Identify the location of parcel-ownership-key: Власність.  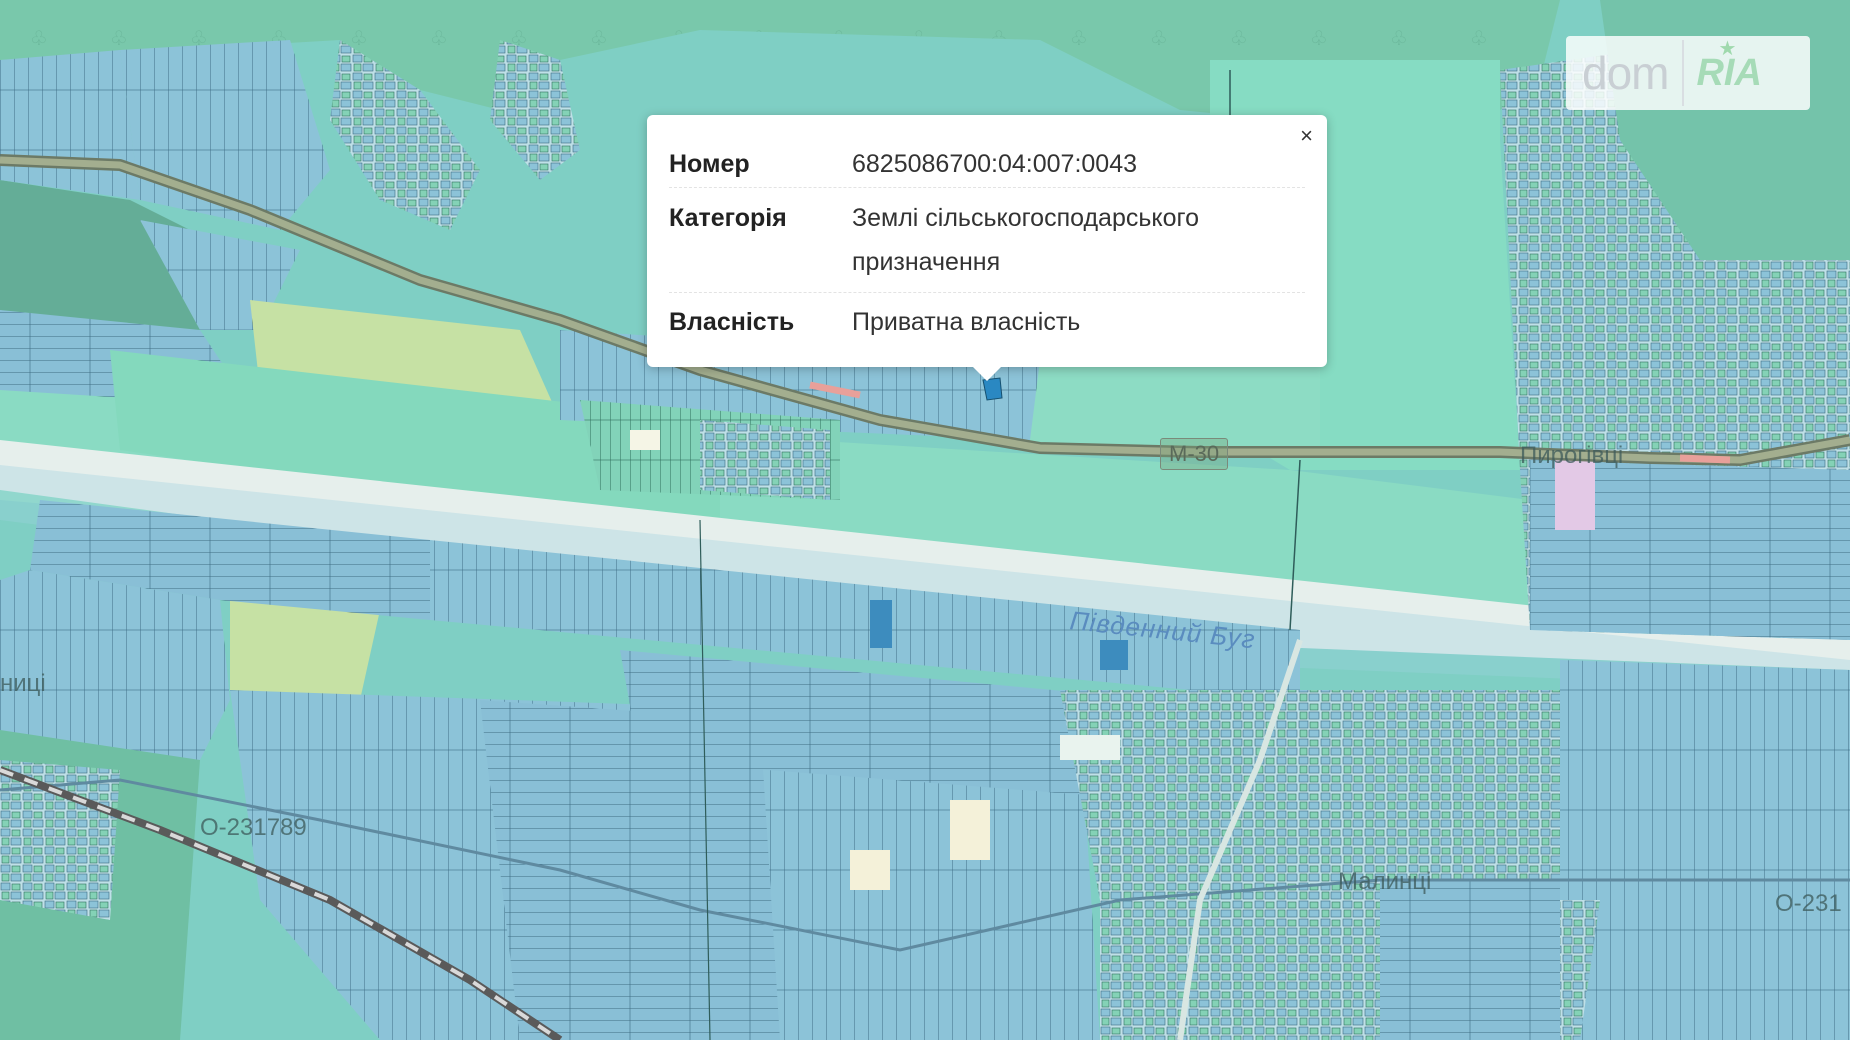
(732, 322).